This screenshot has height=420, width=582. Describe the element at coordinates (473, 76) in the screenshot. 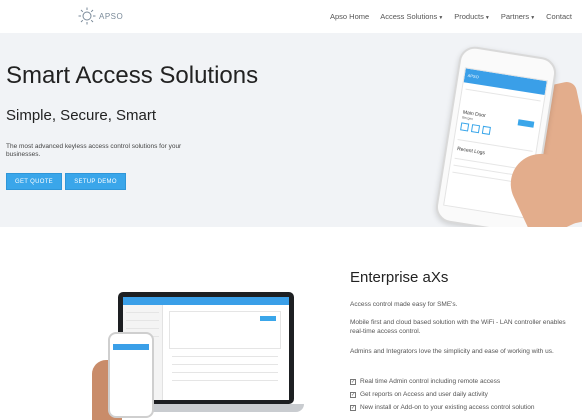

I see `phone-app-name: APSO` at that location.